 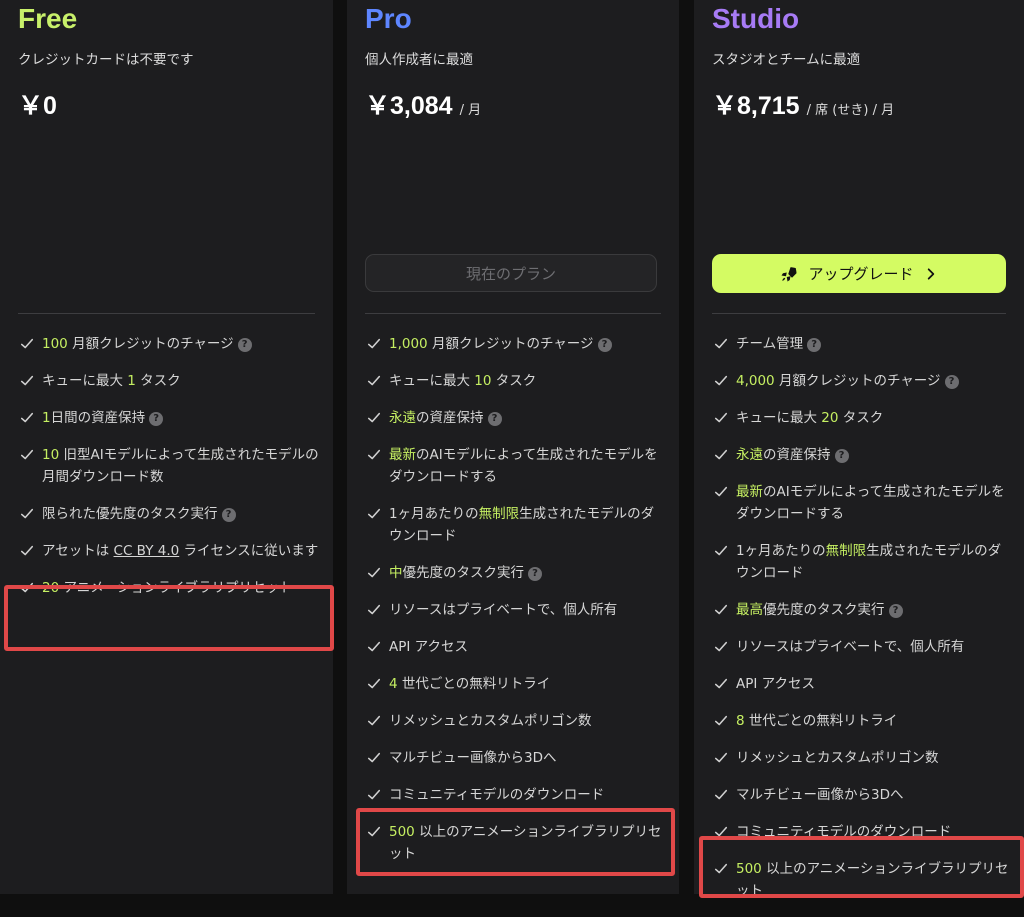 What do you see at coordinates (388, 18) in the screenshot?
I see `plan-name: Pro` at bounding box center [388, 18].